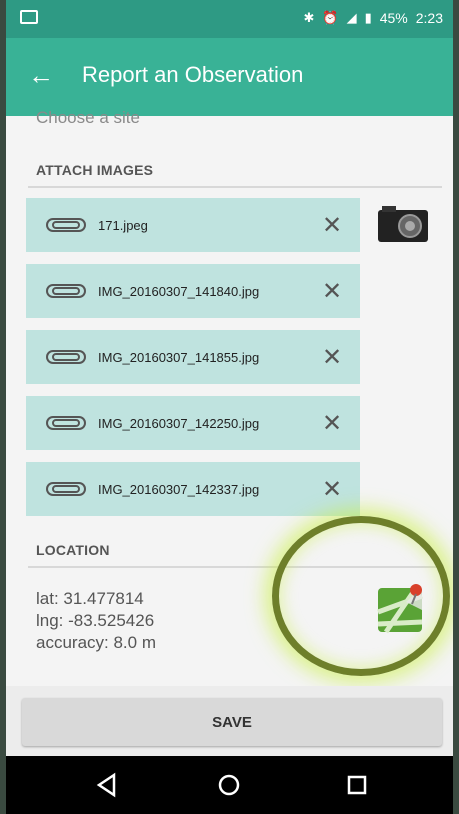 The width and height of the screenshot is (459, 814). I want to click on bluetooth-icon: ✱, so click(309, 17).